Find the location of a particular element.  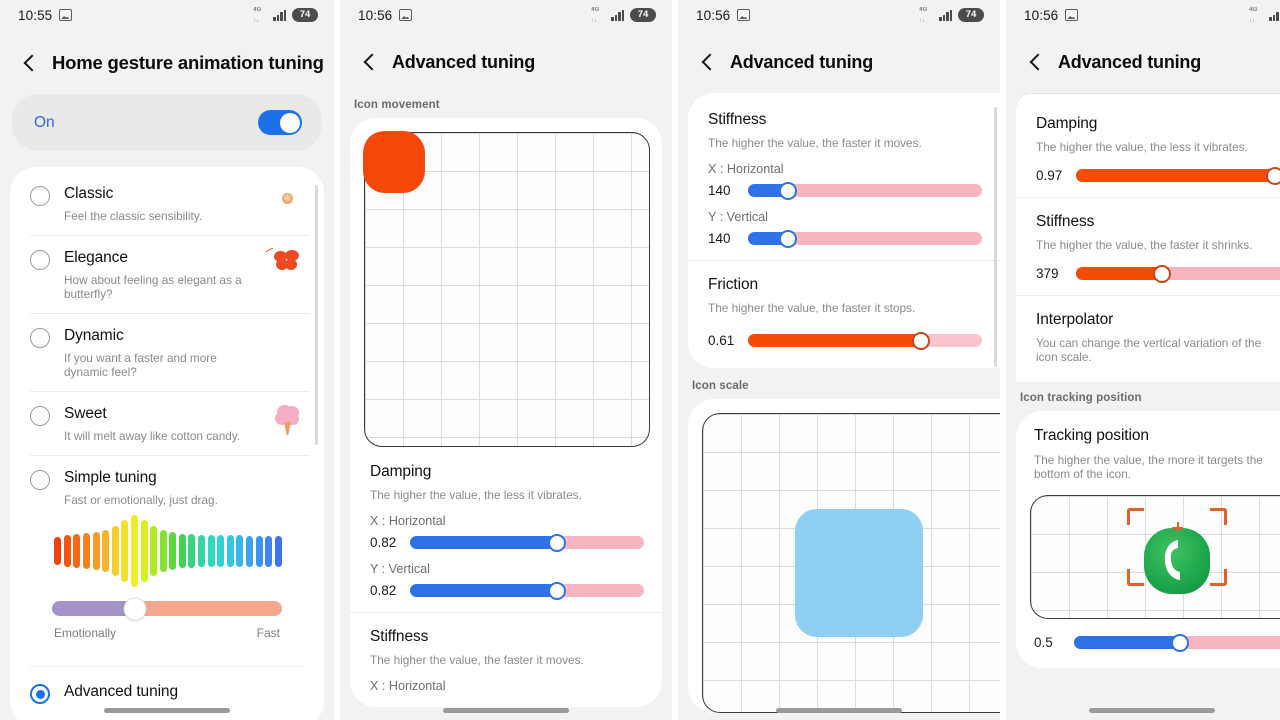

slider-value: 0.5 is located at coordinates (1043, 642).